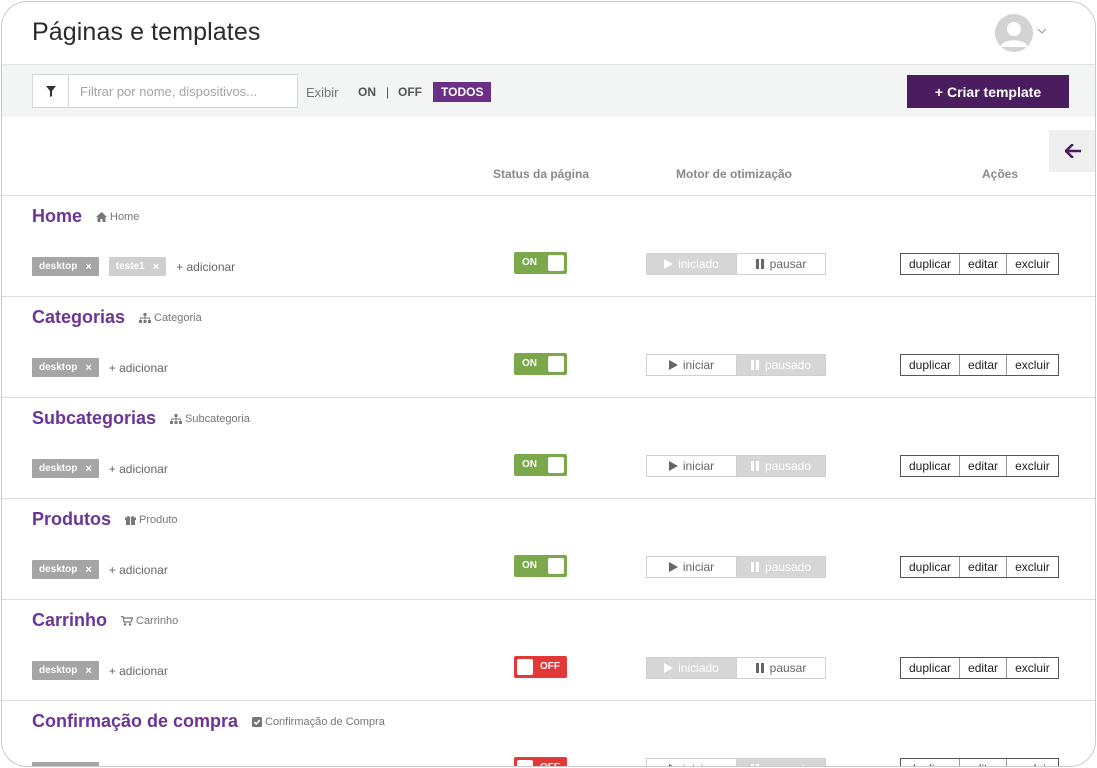  What do you see at coordinates (529, 464) in the screenshot?
I see `status-toggle-label: ON` at bounding box center [529, 464].